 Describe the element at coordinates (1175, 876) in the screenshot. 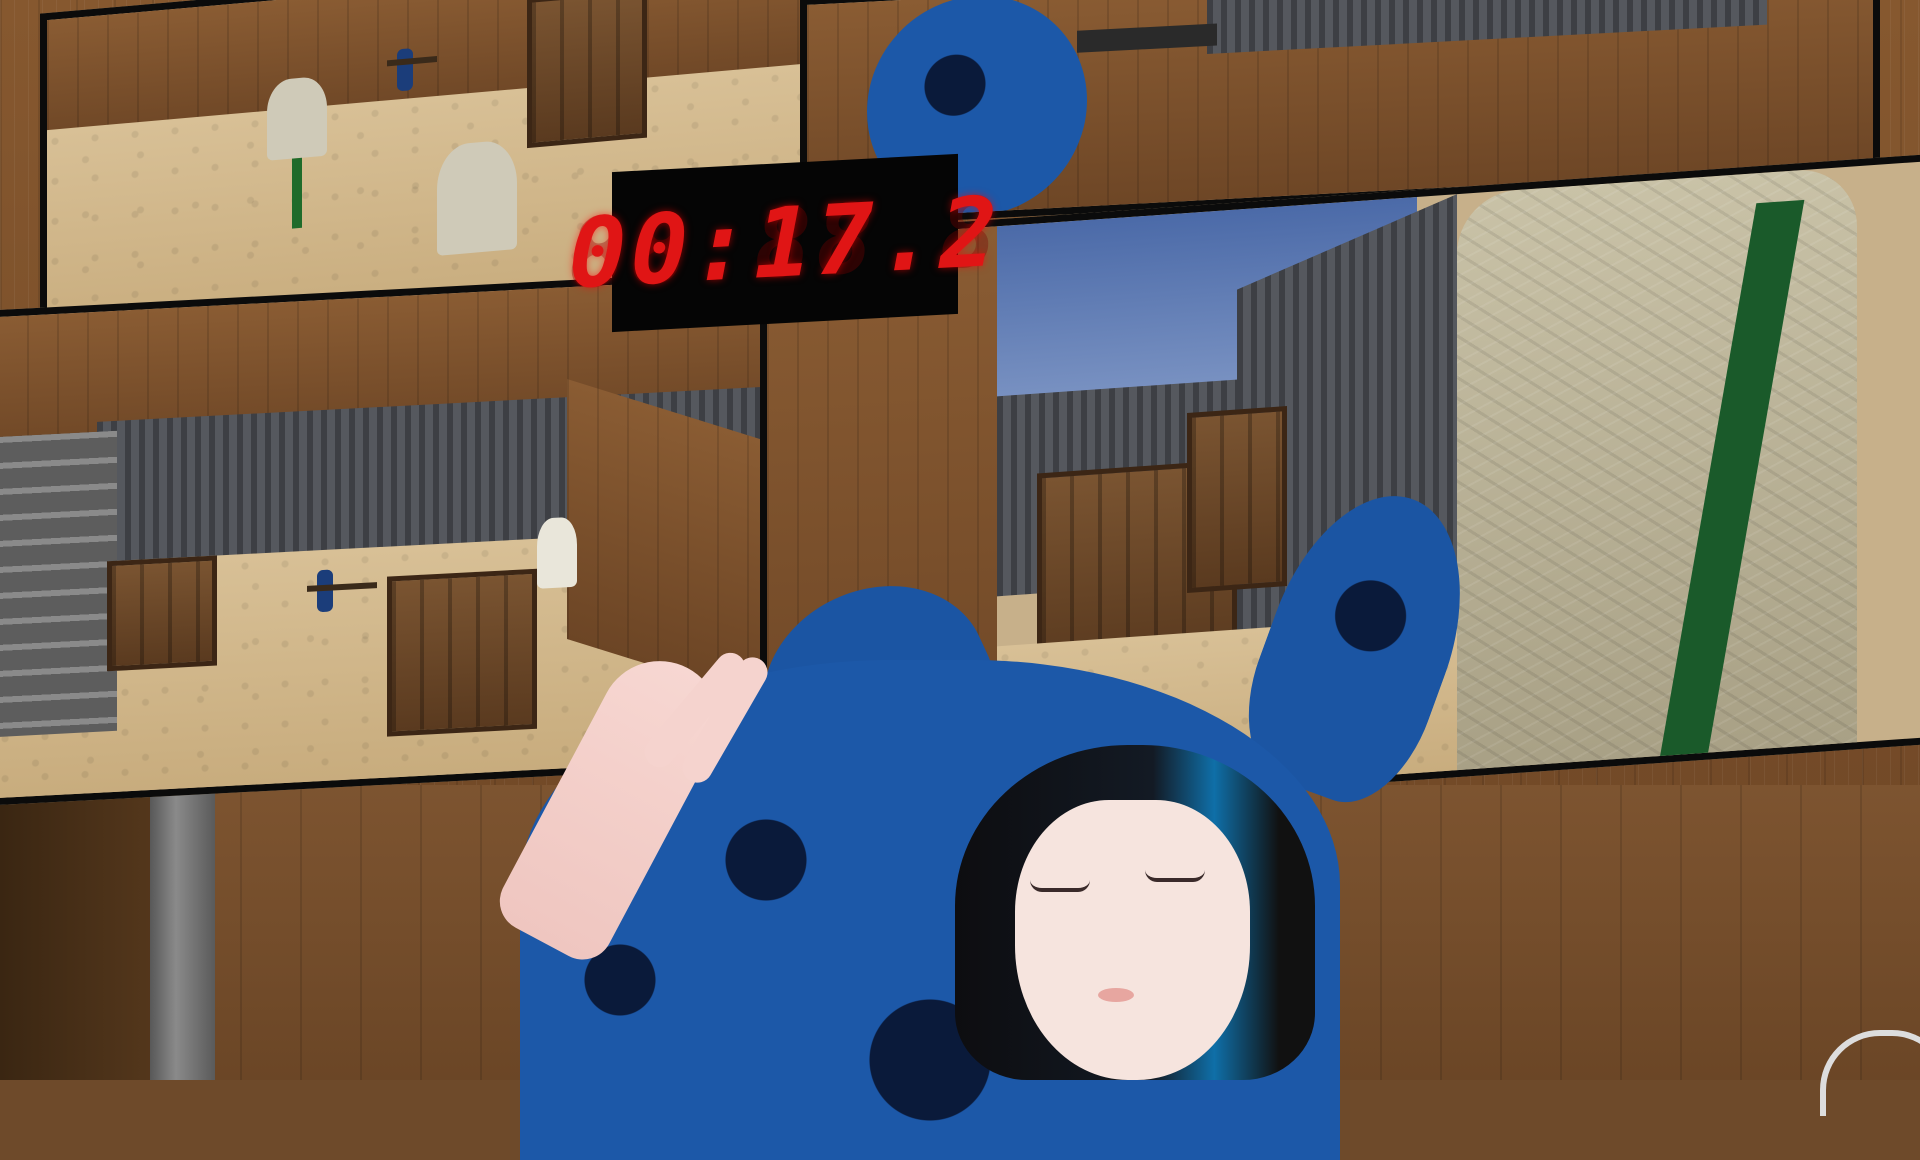

I see `avatar-eye-right` at that location.